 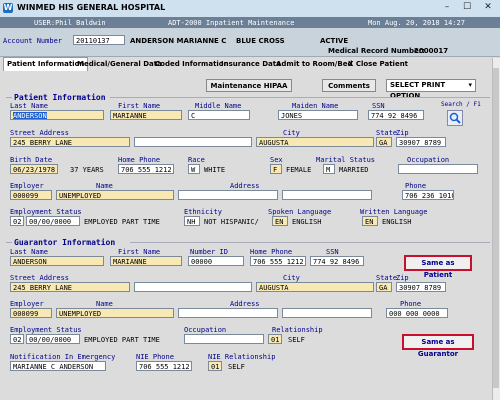 I want to click on emergency-contact-field: MARIANNE C ANDERSON, so click(x=58, y=366).